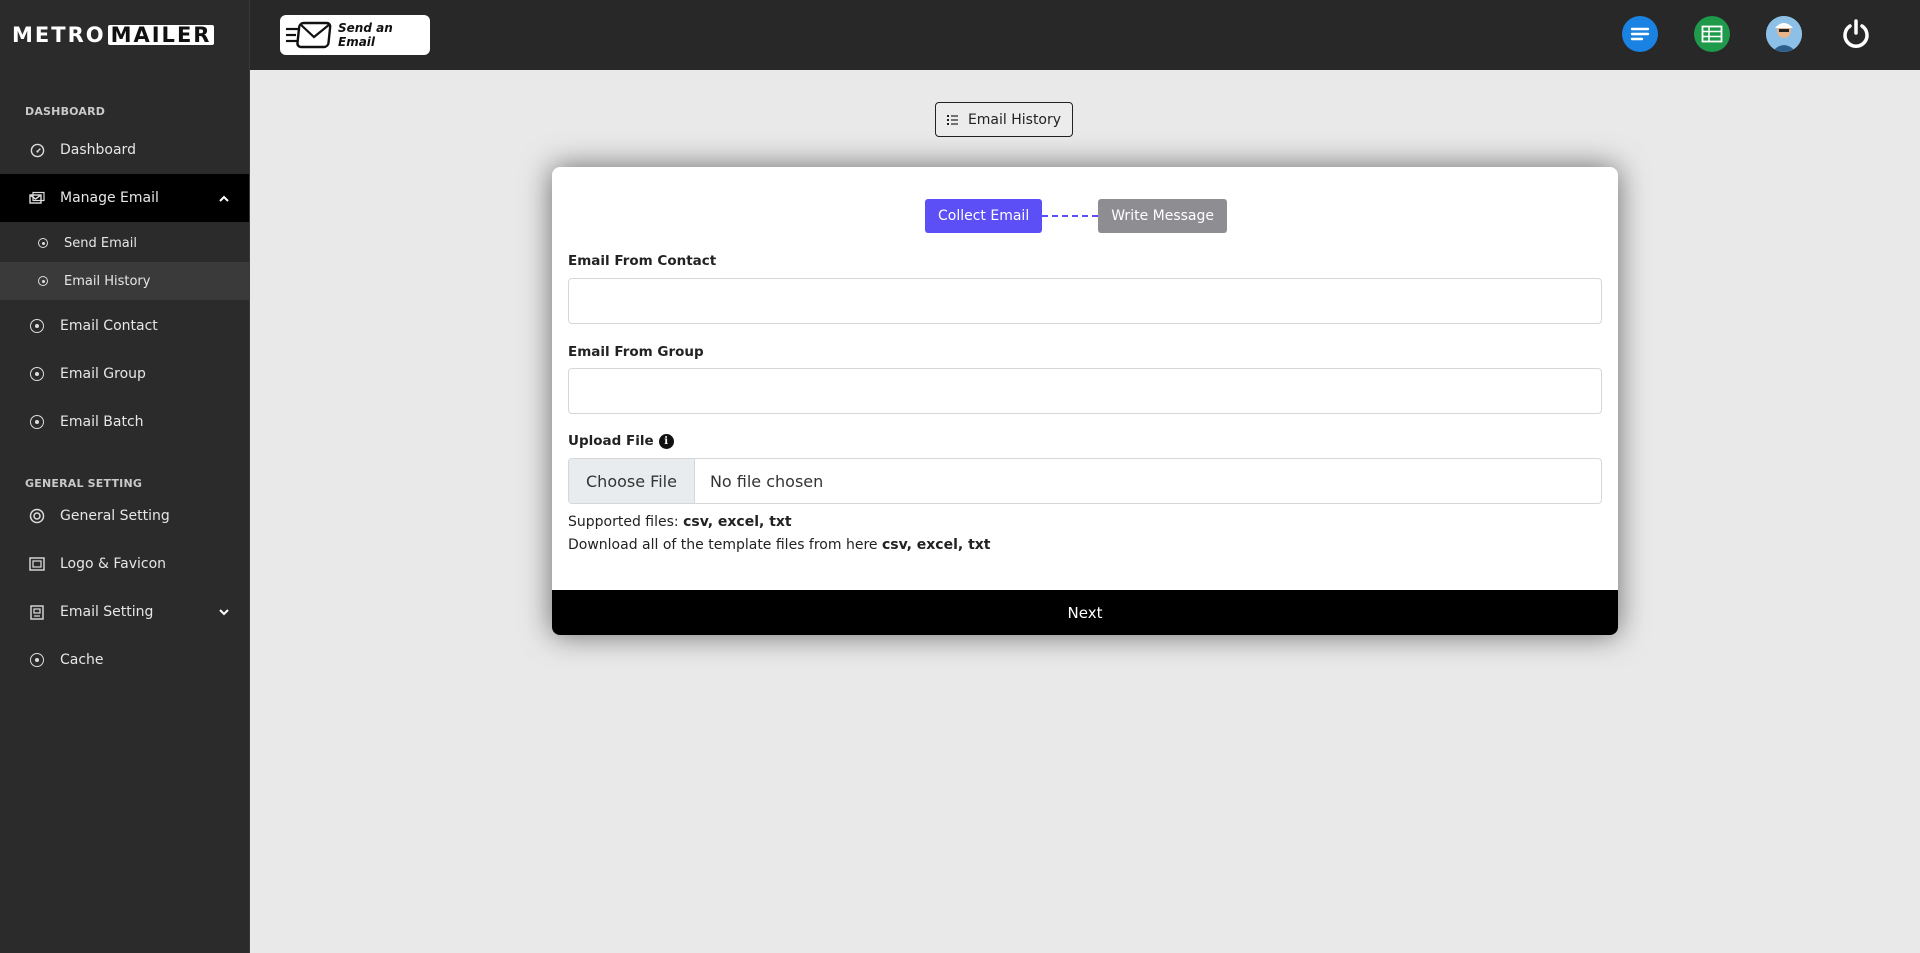 Image resolution: width=1920 pixels, height=953 pixels. I want to click on sidebar-item-label: Logo & Favicon, so click(113, 564).